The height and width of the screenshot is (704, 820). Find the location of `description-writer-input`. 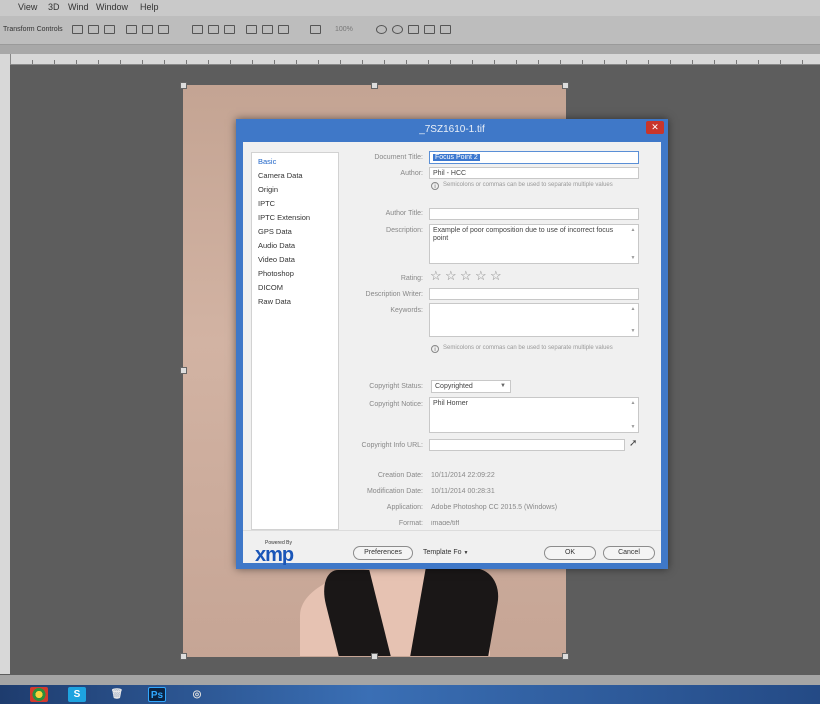

description-writer-input is located at coordinates (534, 294).